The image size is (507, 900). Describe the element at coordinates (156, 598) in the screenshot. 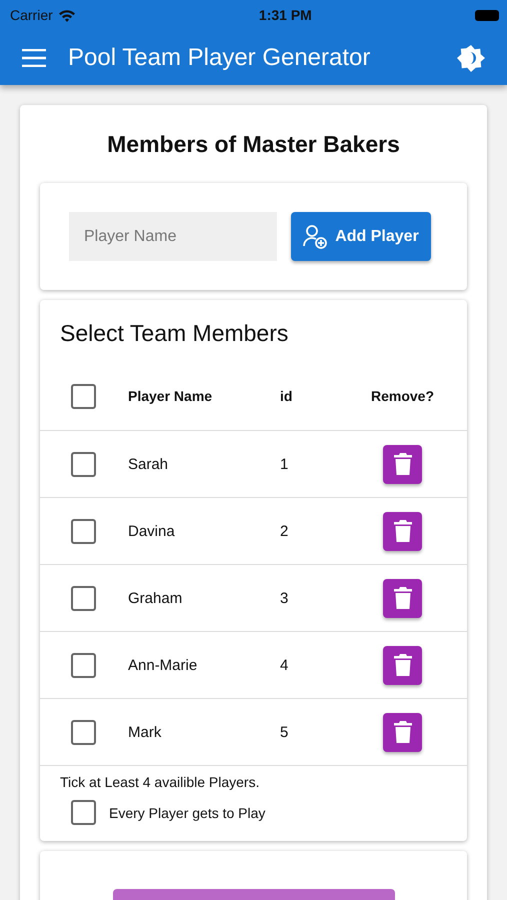

I see `player-name: Graham` at that location.